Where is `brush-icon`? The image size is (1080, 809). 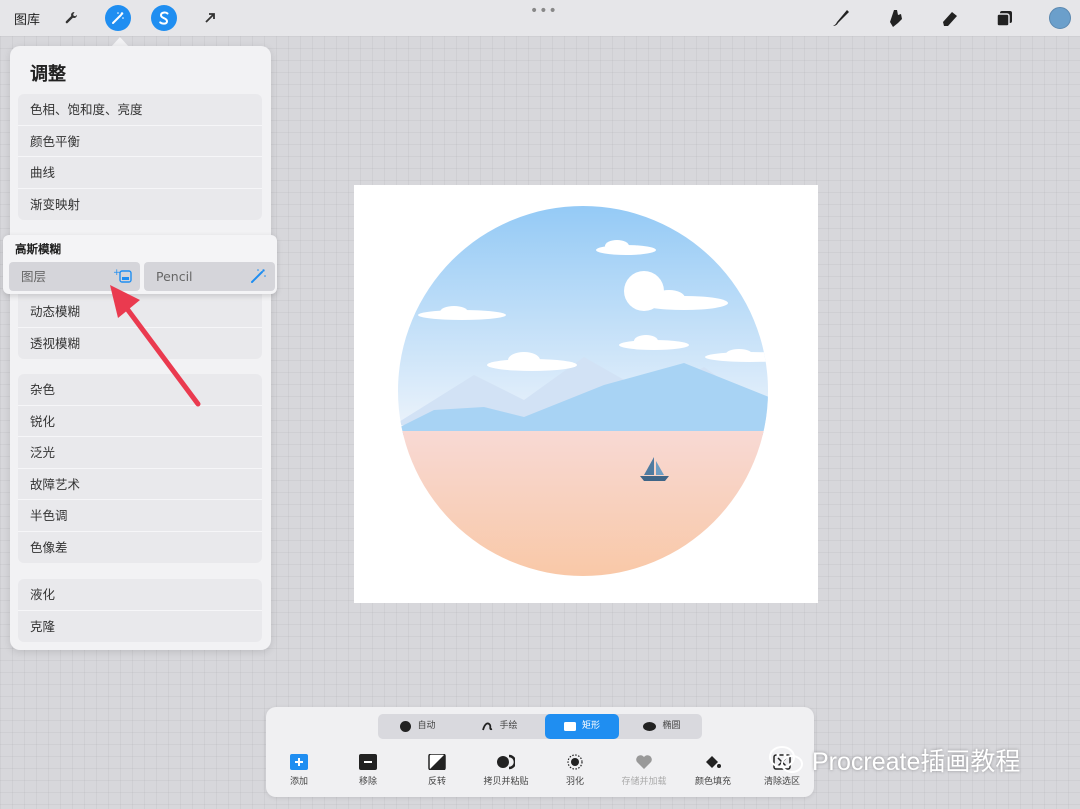 brush-icon is located at coordinates (841, 18).